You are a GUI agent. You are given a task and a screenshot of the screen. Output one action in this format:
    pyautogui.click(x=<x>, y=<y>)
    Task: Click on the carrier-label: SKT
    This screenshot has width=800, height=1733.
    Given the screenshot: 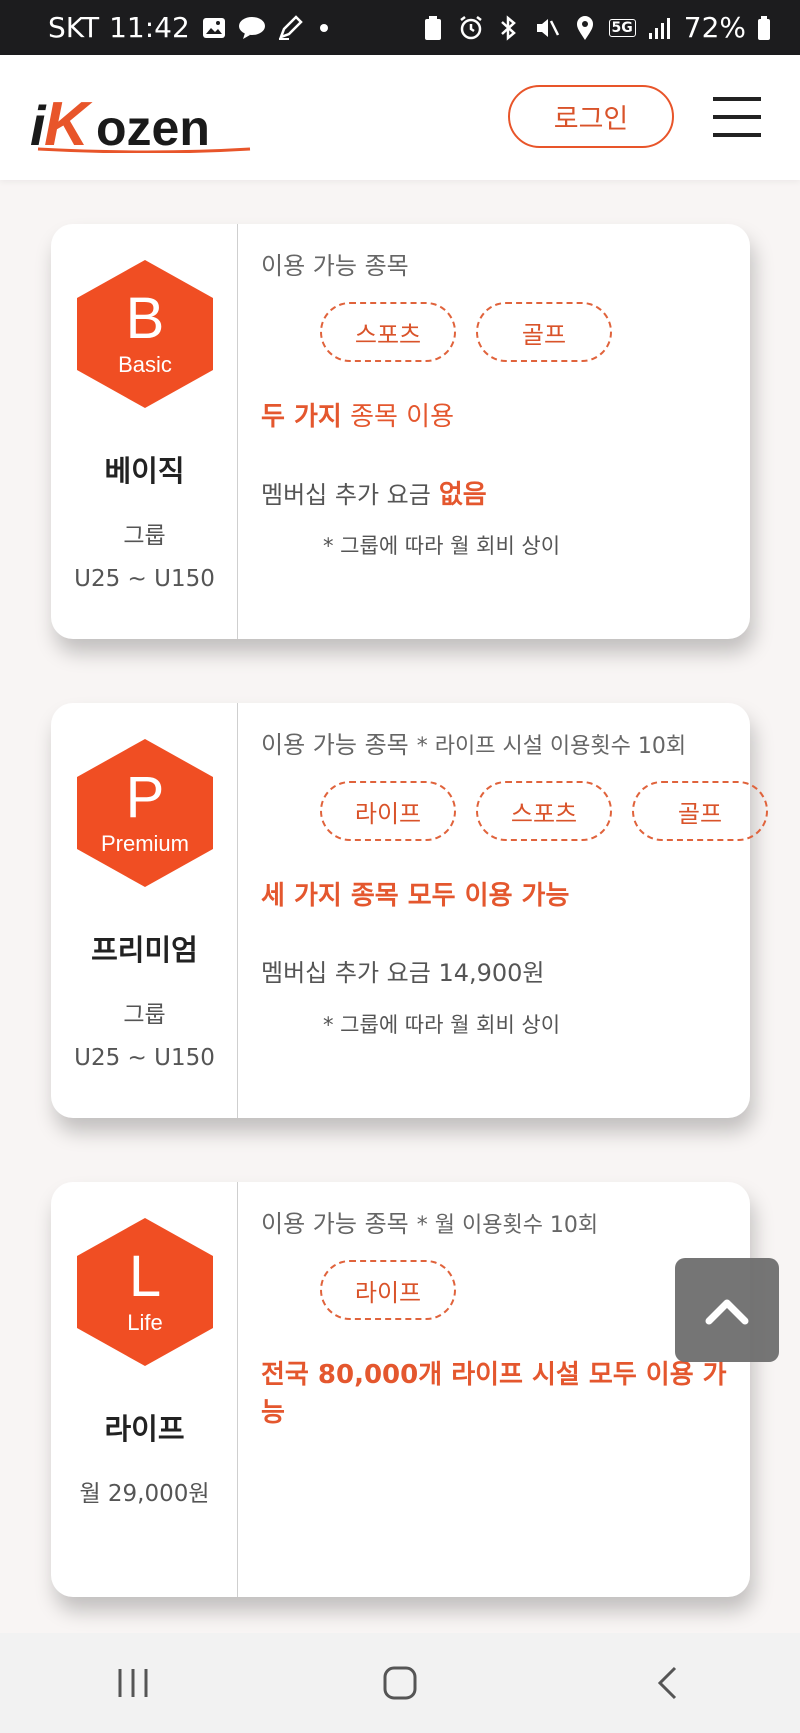 What is the action you would take?
    pyautogui.click(x=74, y=27)
    